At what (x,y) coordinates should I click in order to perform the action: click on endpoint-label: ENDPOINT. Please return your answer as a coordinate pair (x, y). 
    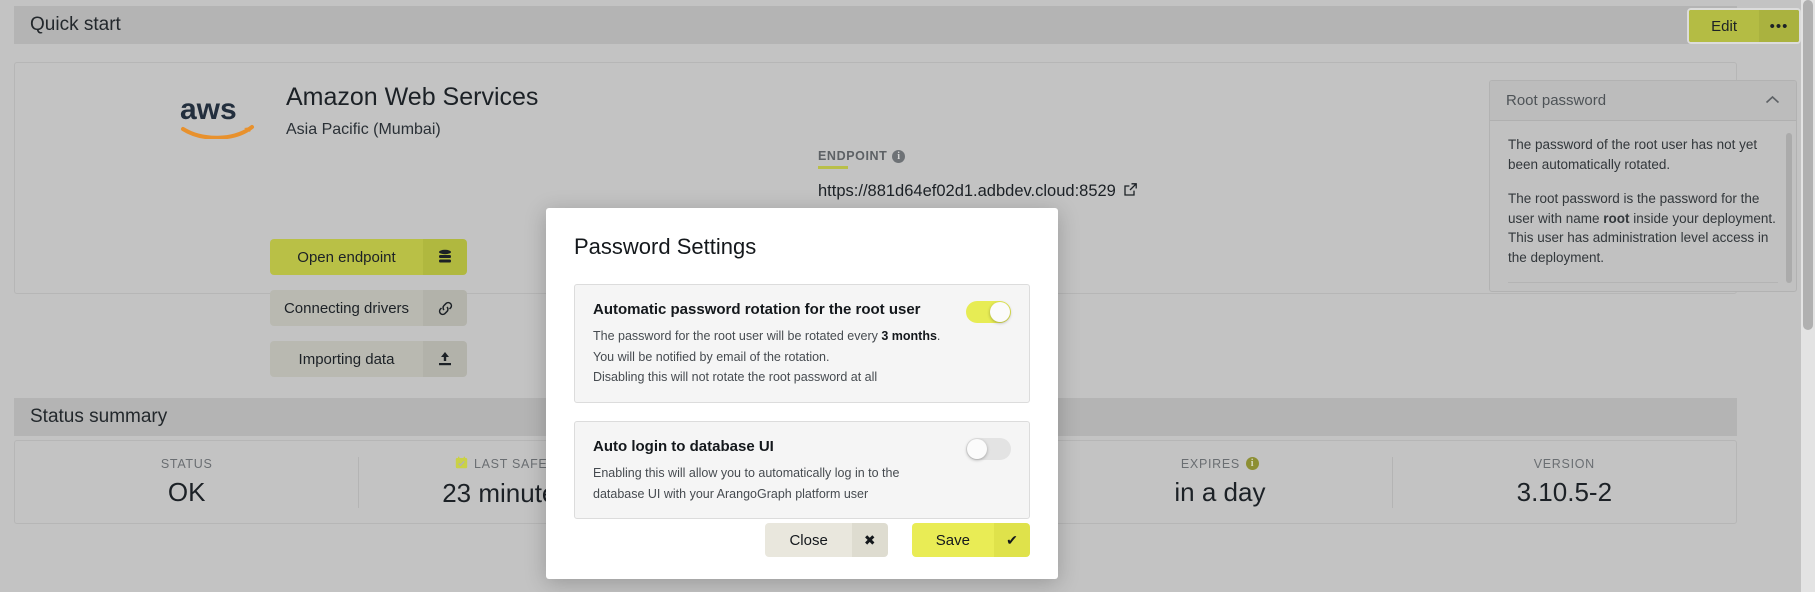
    Looking at the image, I should click on (853, 156).